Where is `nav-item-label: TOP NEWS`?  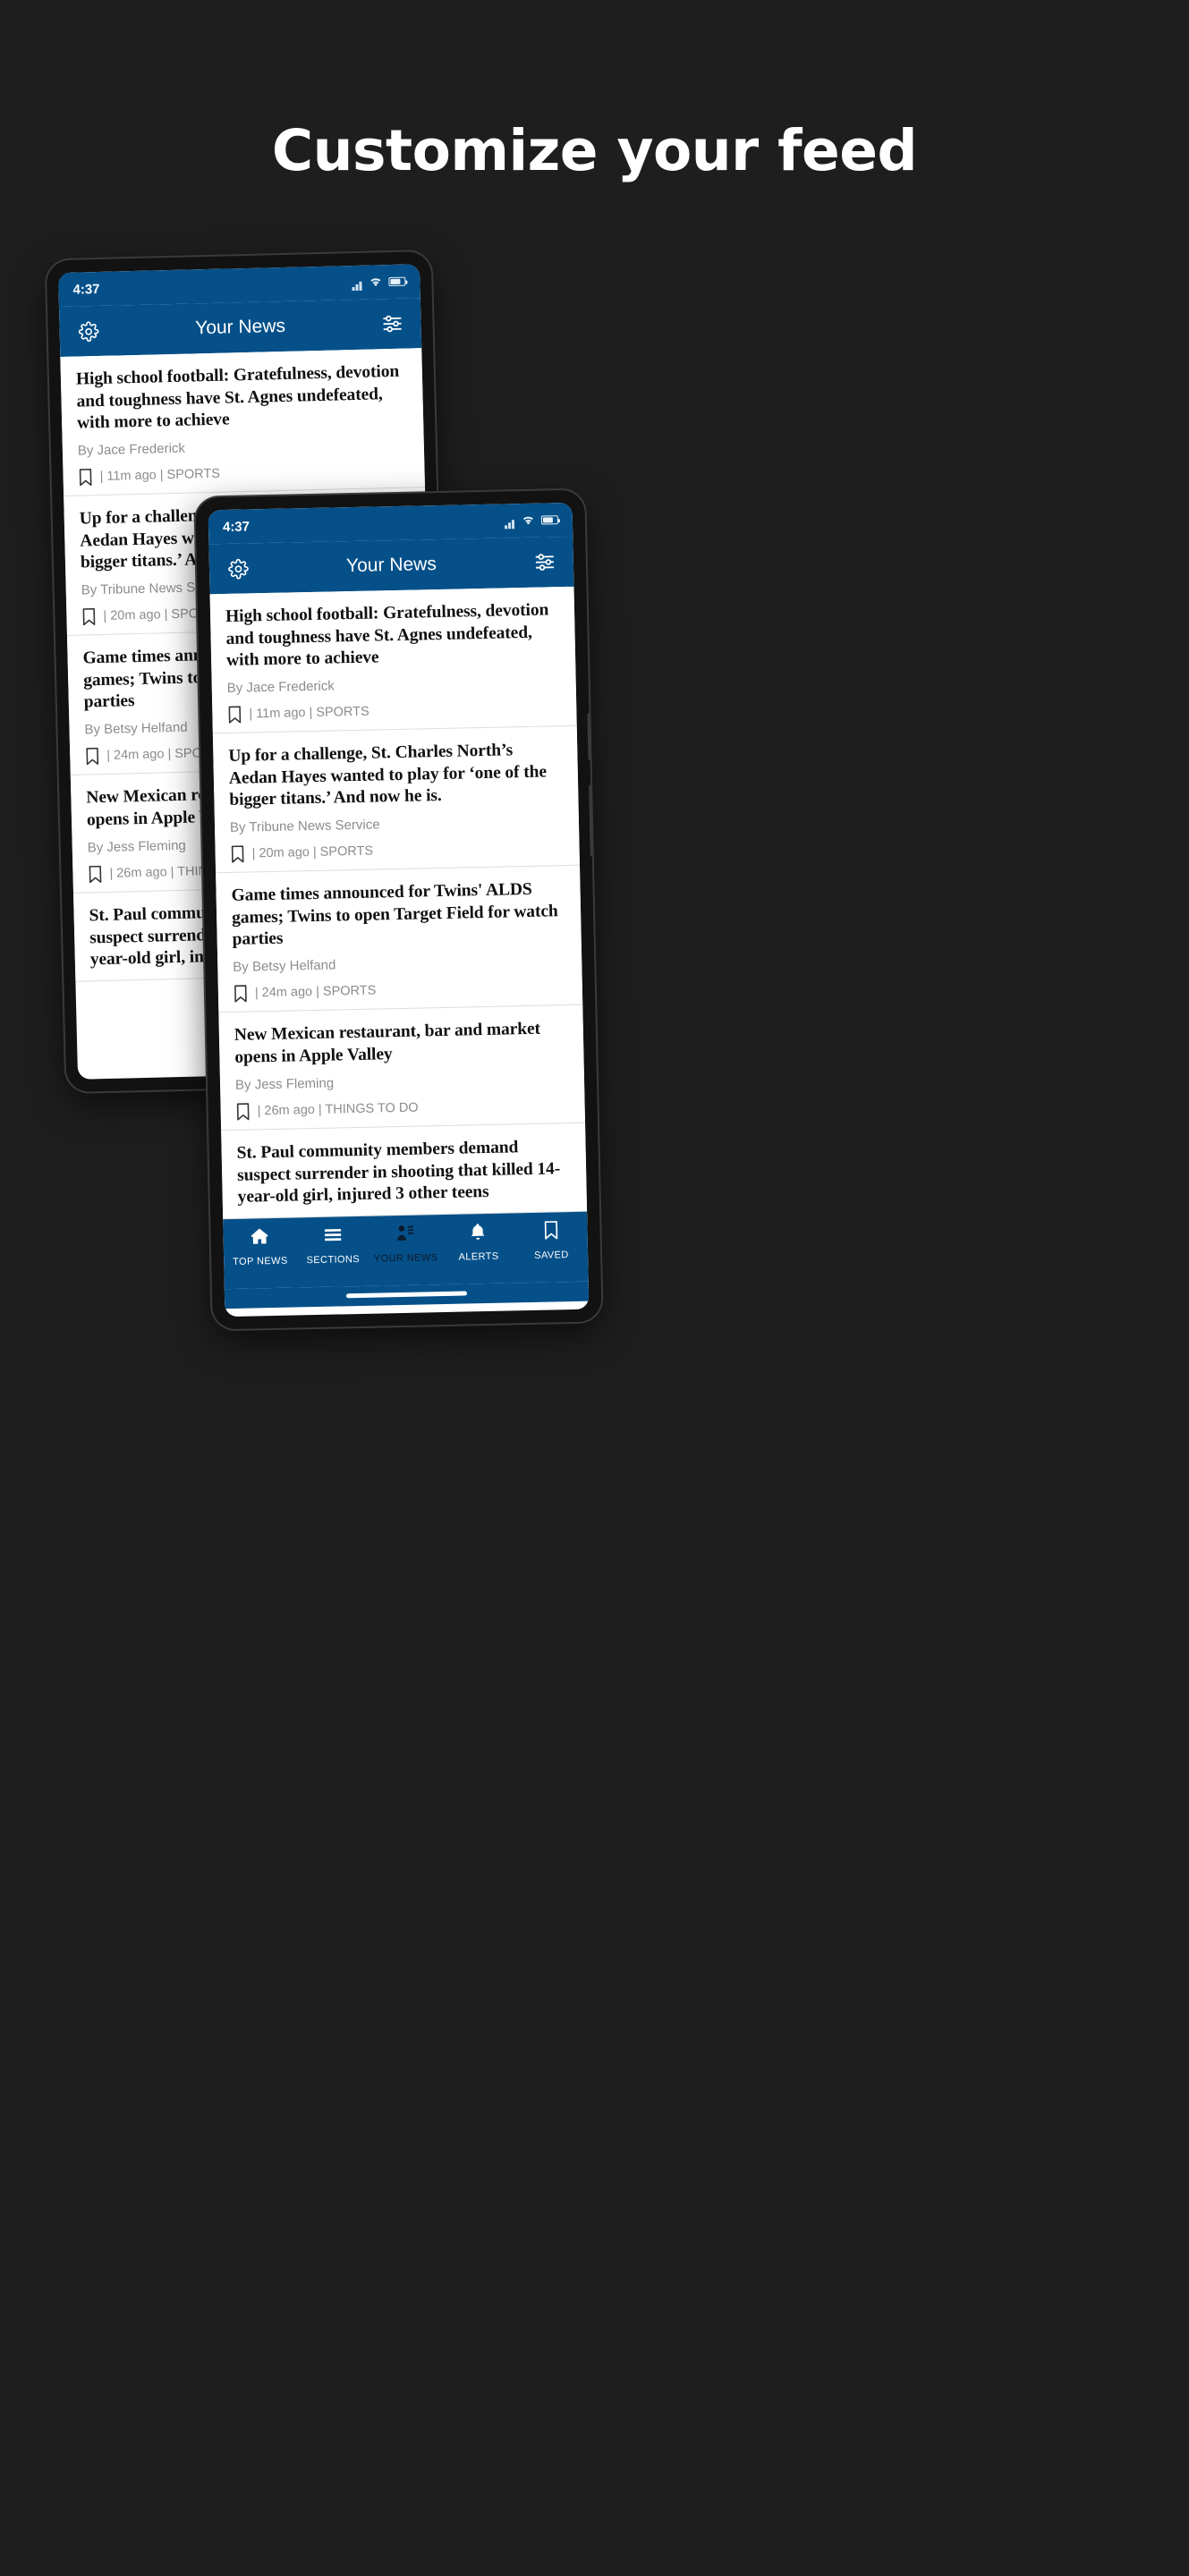 nav-item-label: TOP NEWS is located at coordinates (260, 1261).